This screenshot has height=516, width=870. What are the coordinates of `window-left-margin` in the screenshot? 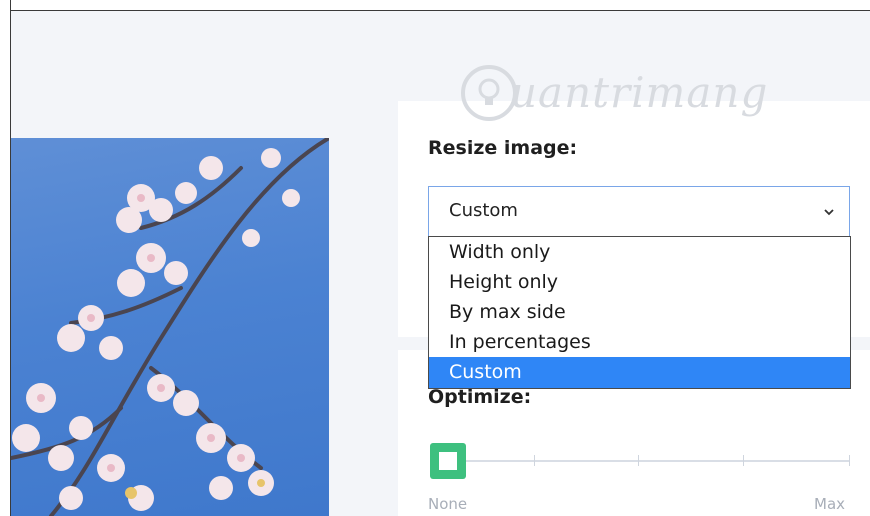 It's located at (5, 258).